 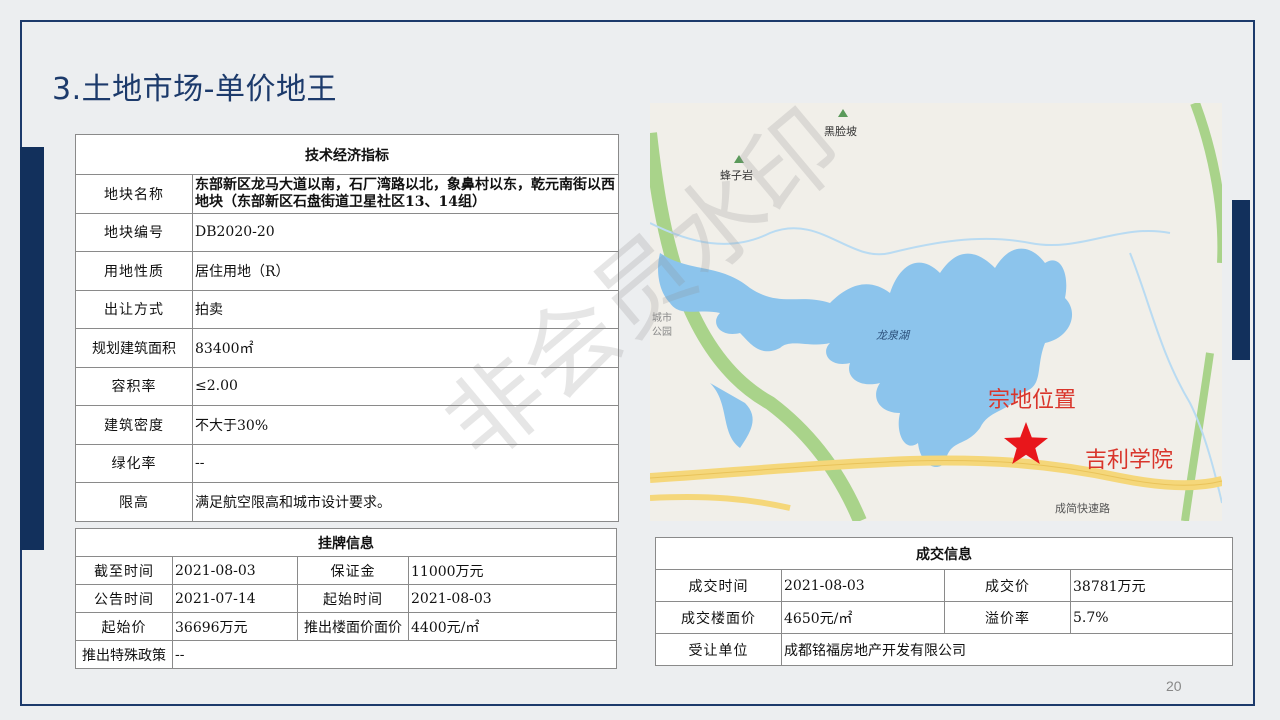 I want to click on map-label-chengshi: 城市, so click(x=662, y=317).